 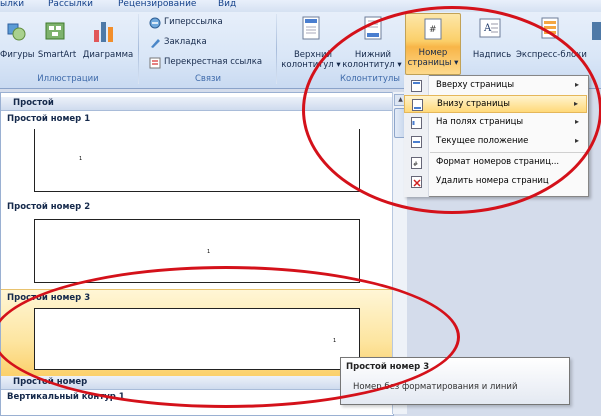 What do you see at coordinates (300, 6) in the screenshot?
I see `ribbon-tabs: ылки Рассылки Рецензирование Вид` at bounding box center [300, 6].